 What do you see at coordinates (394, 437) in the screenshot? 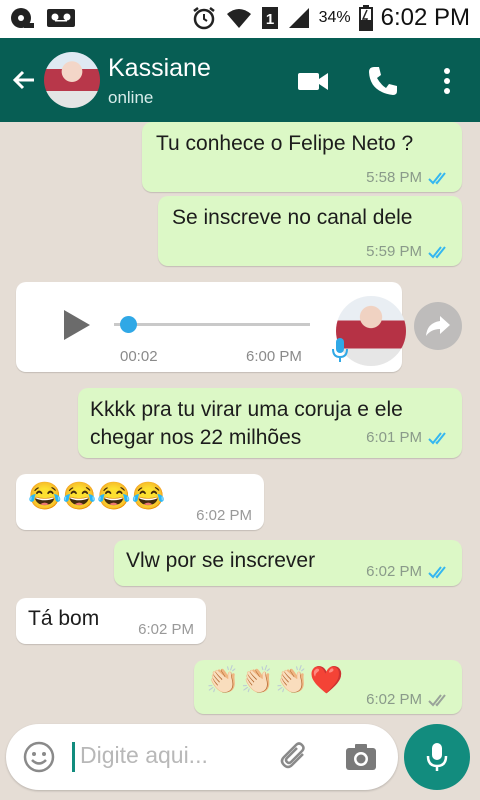
I see `message-time: 6:01 PM` at bounding box center [394, 437].